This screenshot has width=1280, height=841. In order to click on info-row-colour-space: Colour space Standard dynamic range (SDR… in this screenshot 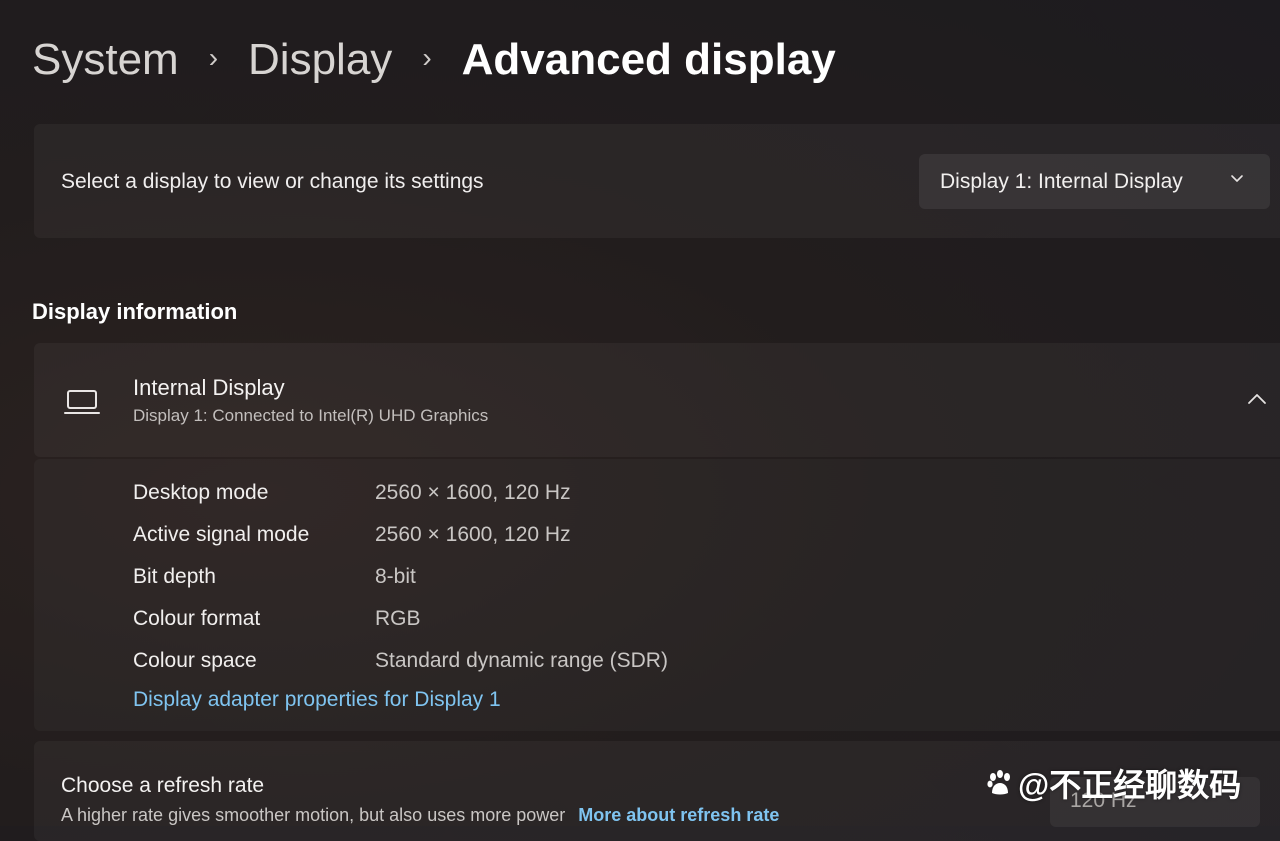, I will do `click(400, 661)`.